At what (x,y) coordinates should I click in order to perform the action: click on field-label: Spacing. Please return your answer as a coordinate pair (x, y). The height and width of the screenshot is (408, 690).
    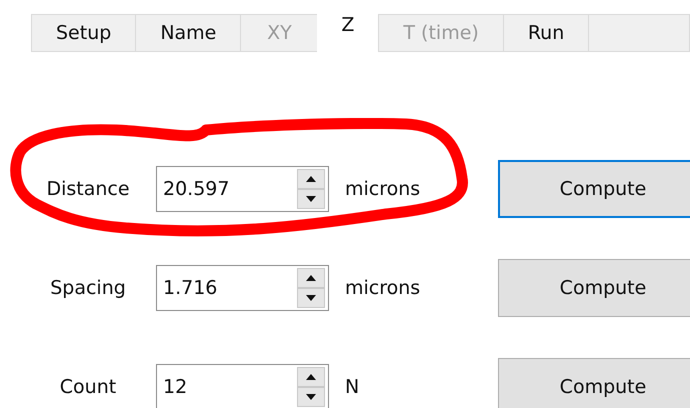
    Looking at the image, I should click on (88, 288).